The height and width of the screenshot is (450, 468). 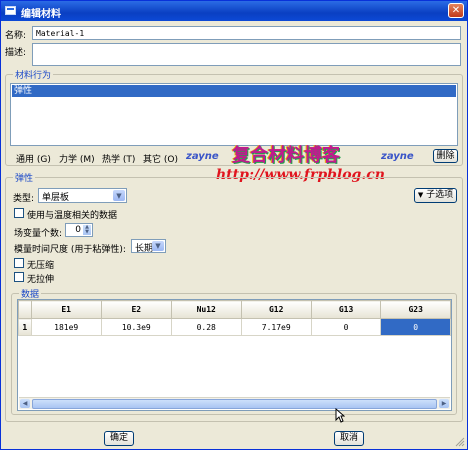 What do you see at coordinates (460, 442) in the screenshot?
I see `resize-grip-icon` at bounding box center [460, 442].